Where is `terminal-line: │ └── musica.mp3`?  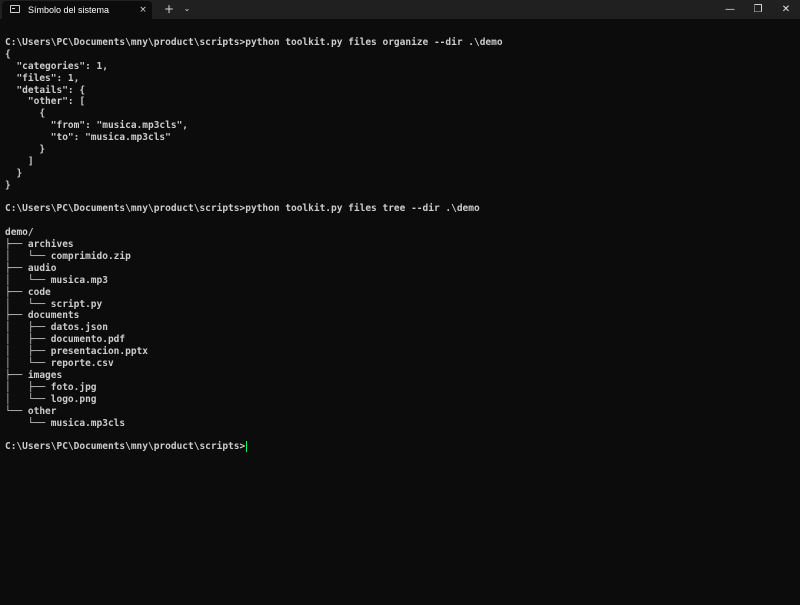 terminal-line: │ └── musica.mp3 is located at coordinates (56, 280).